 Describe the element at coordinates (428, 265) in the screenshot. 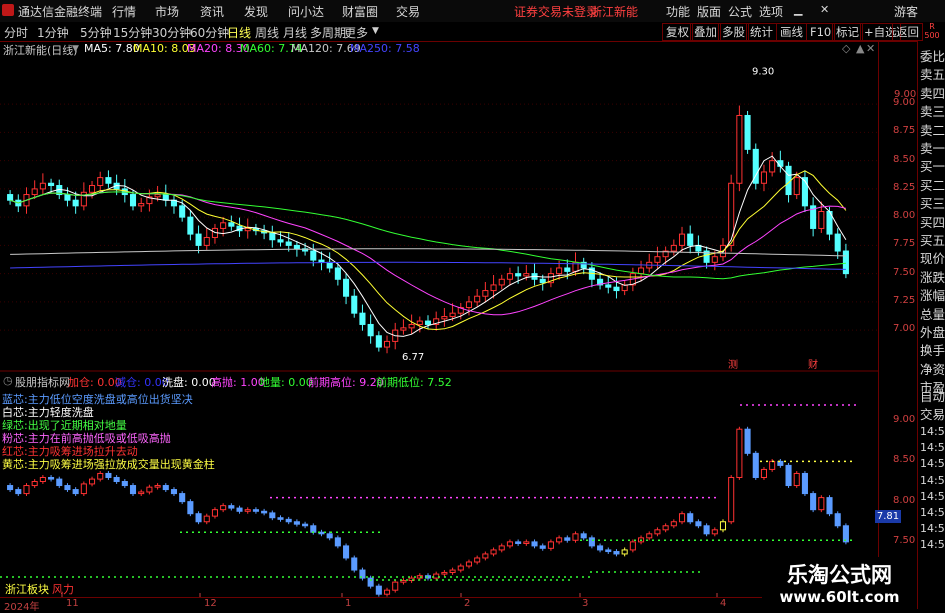

I see `ma250-line` at that location.